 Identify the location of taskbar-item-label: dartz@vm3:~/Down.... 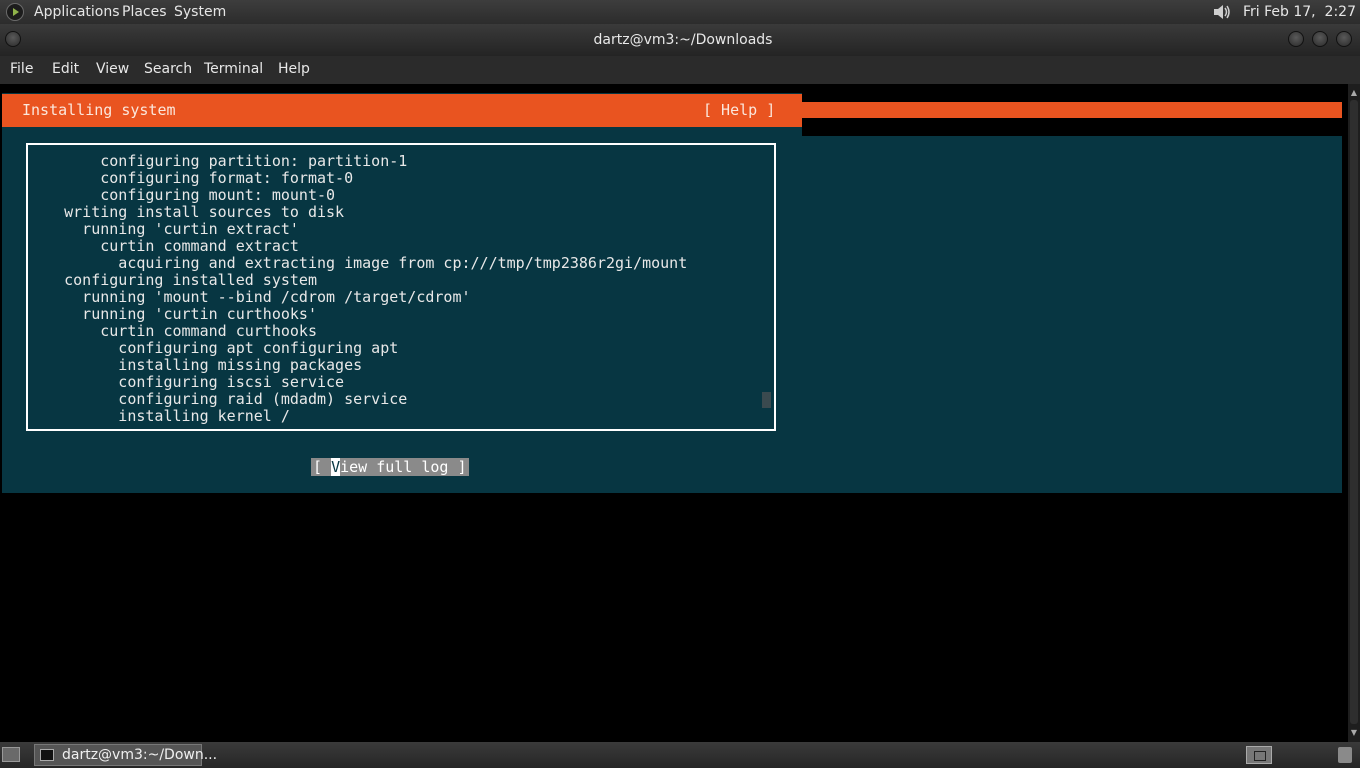
(140, 755).